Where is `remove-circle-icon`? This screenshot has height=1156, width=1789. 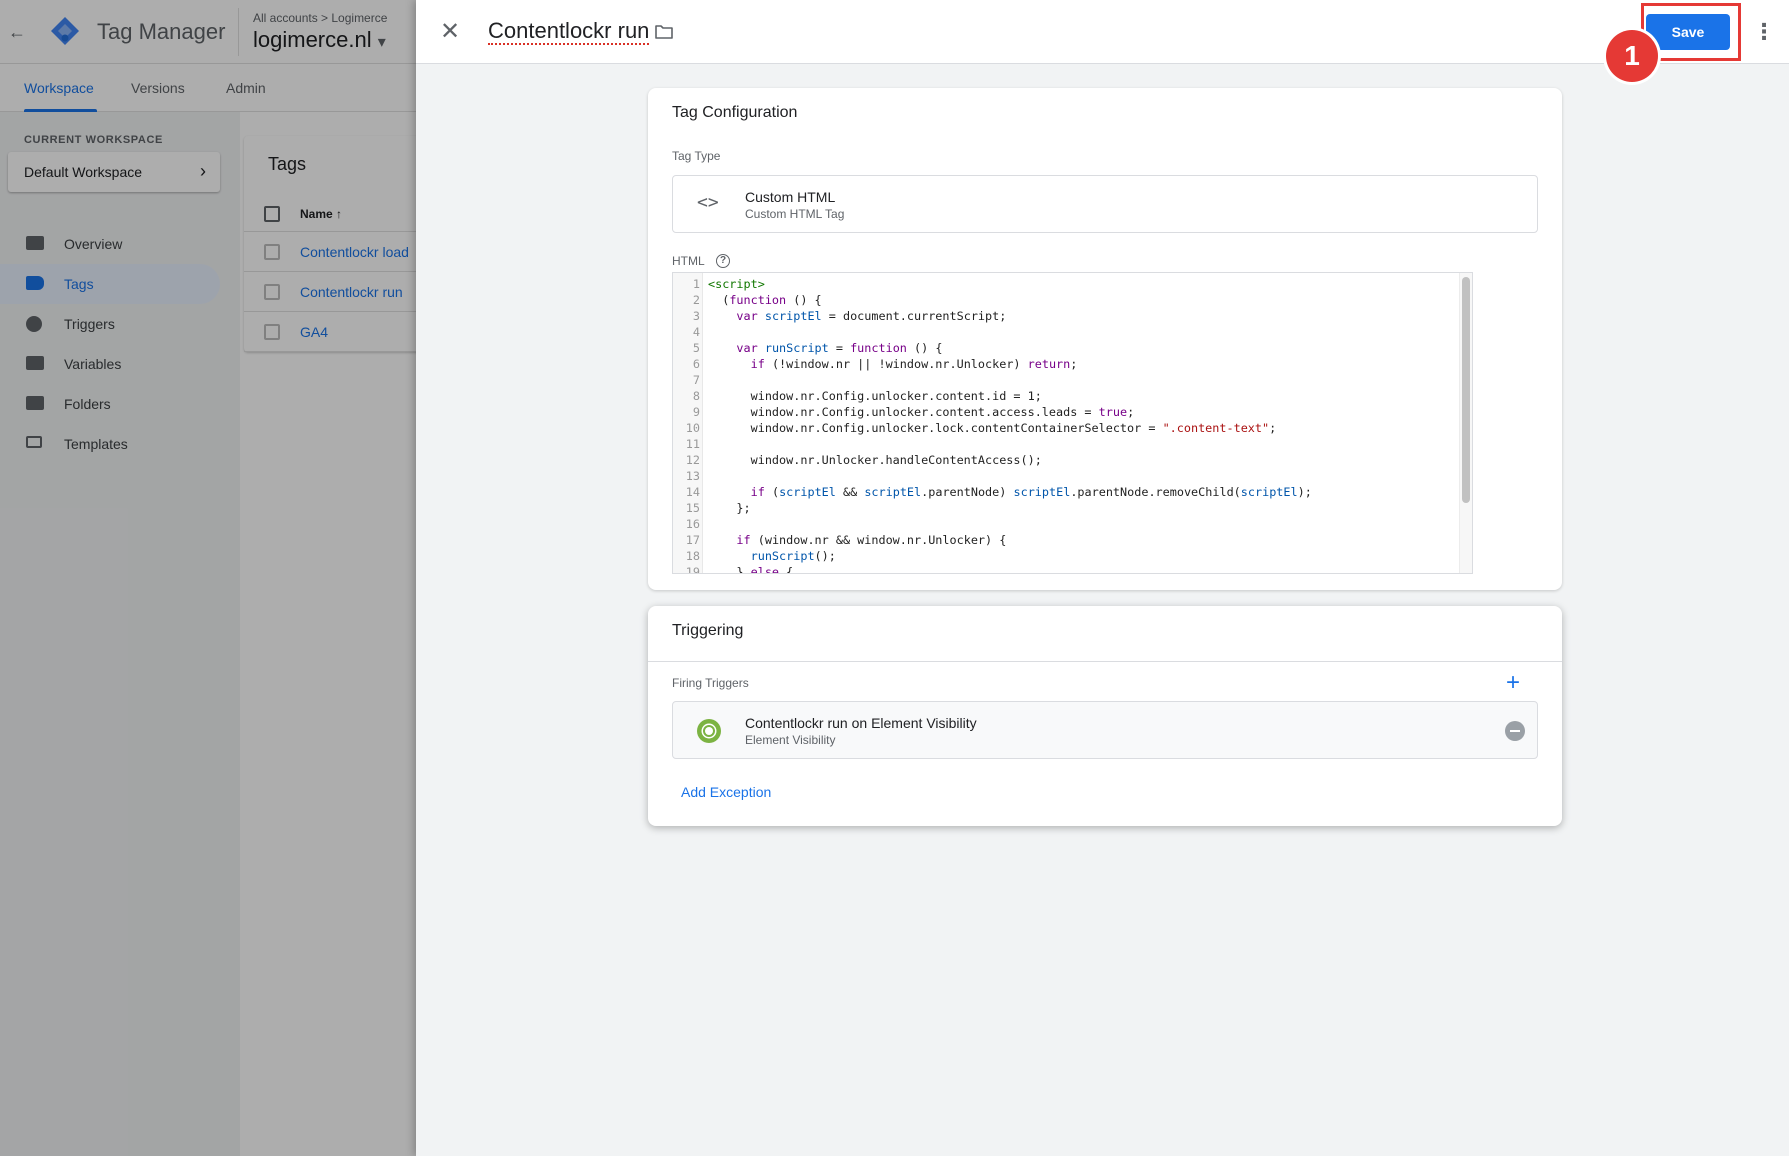
remove-circle-icon is located at coordinates (1515, 731).